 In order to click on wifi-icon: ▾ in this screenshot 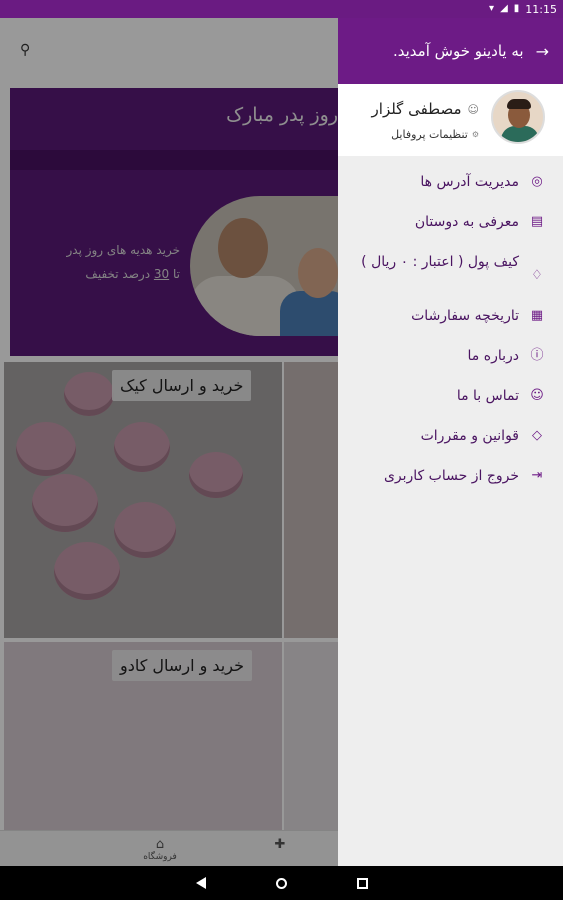, I will do `click(492, 8)`.